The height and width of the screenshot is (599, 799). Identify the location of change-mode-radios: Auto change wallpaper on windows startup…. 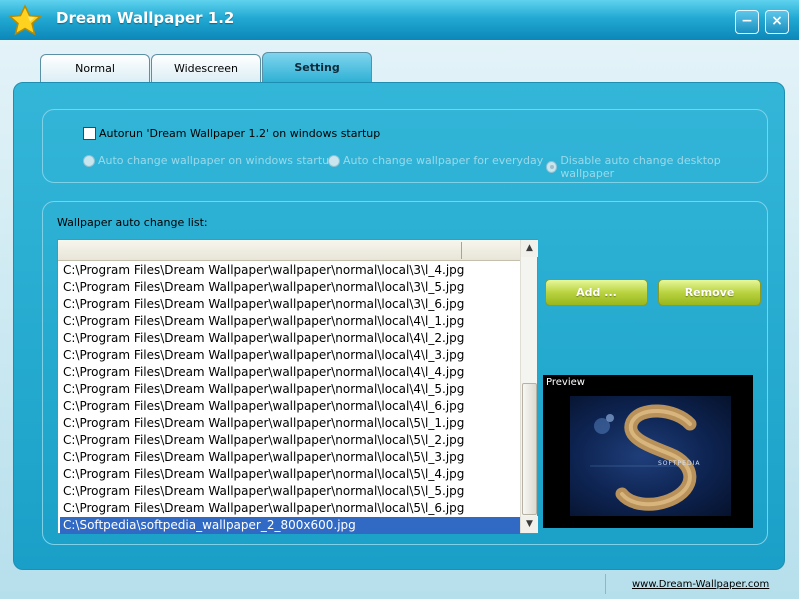
(423, 167).